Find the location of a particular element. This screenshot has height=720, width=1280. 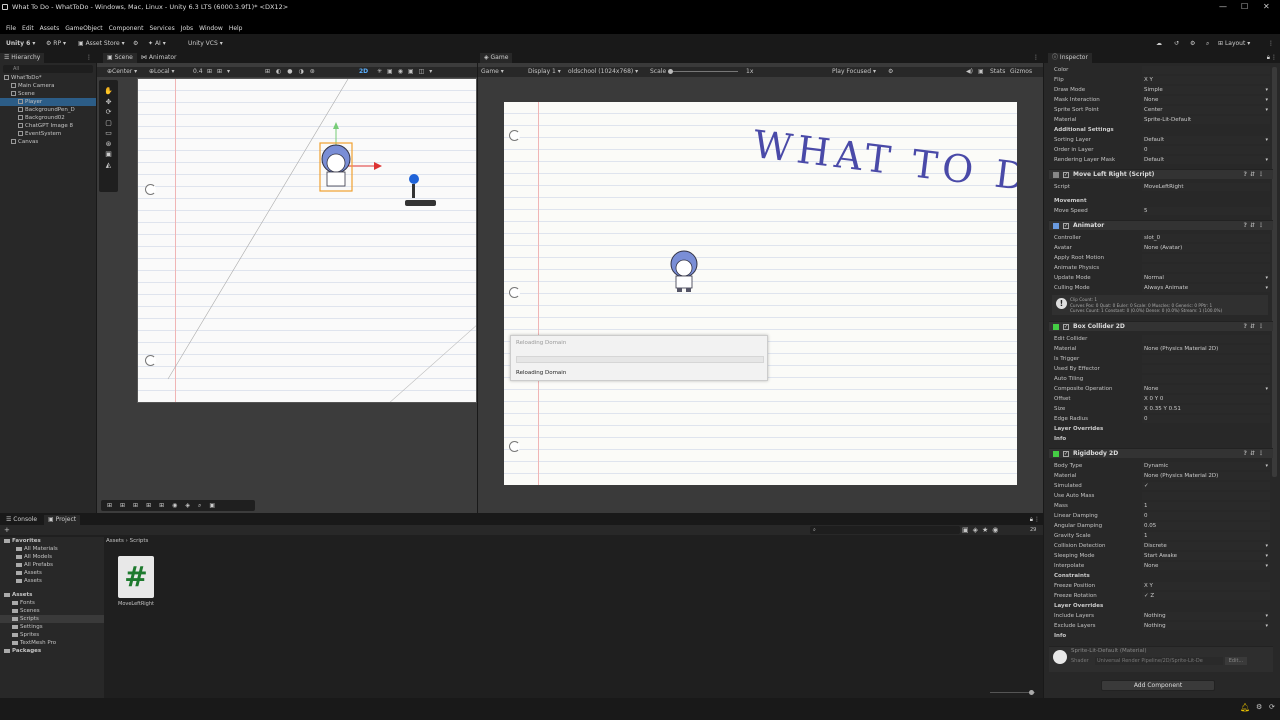

field-value: 1 is located at coordinates (1206, 536).